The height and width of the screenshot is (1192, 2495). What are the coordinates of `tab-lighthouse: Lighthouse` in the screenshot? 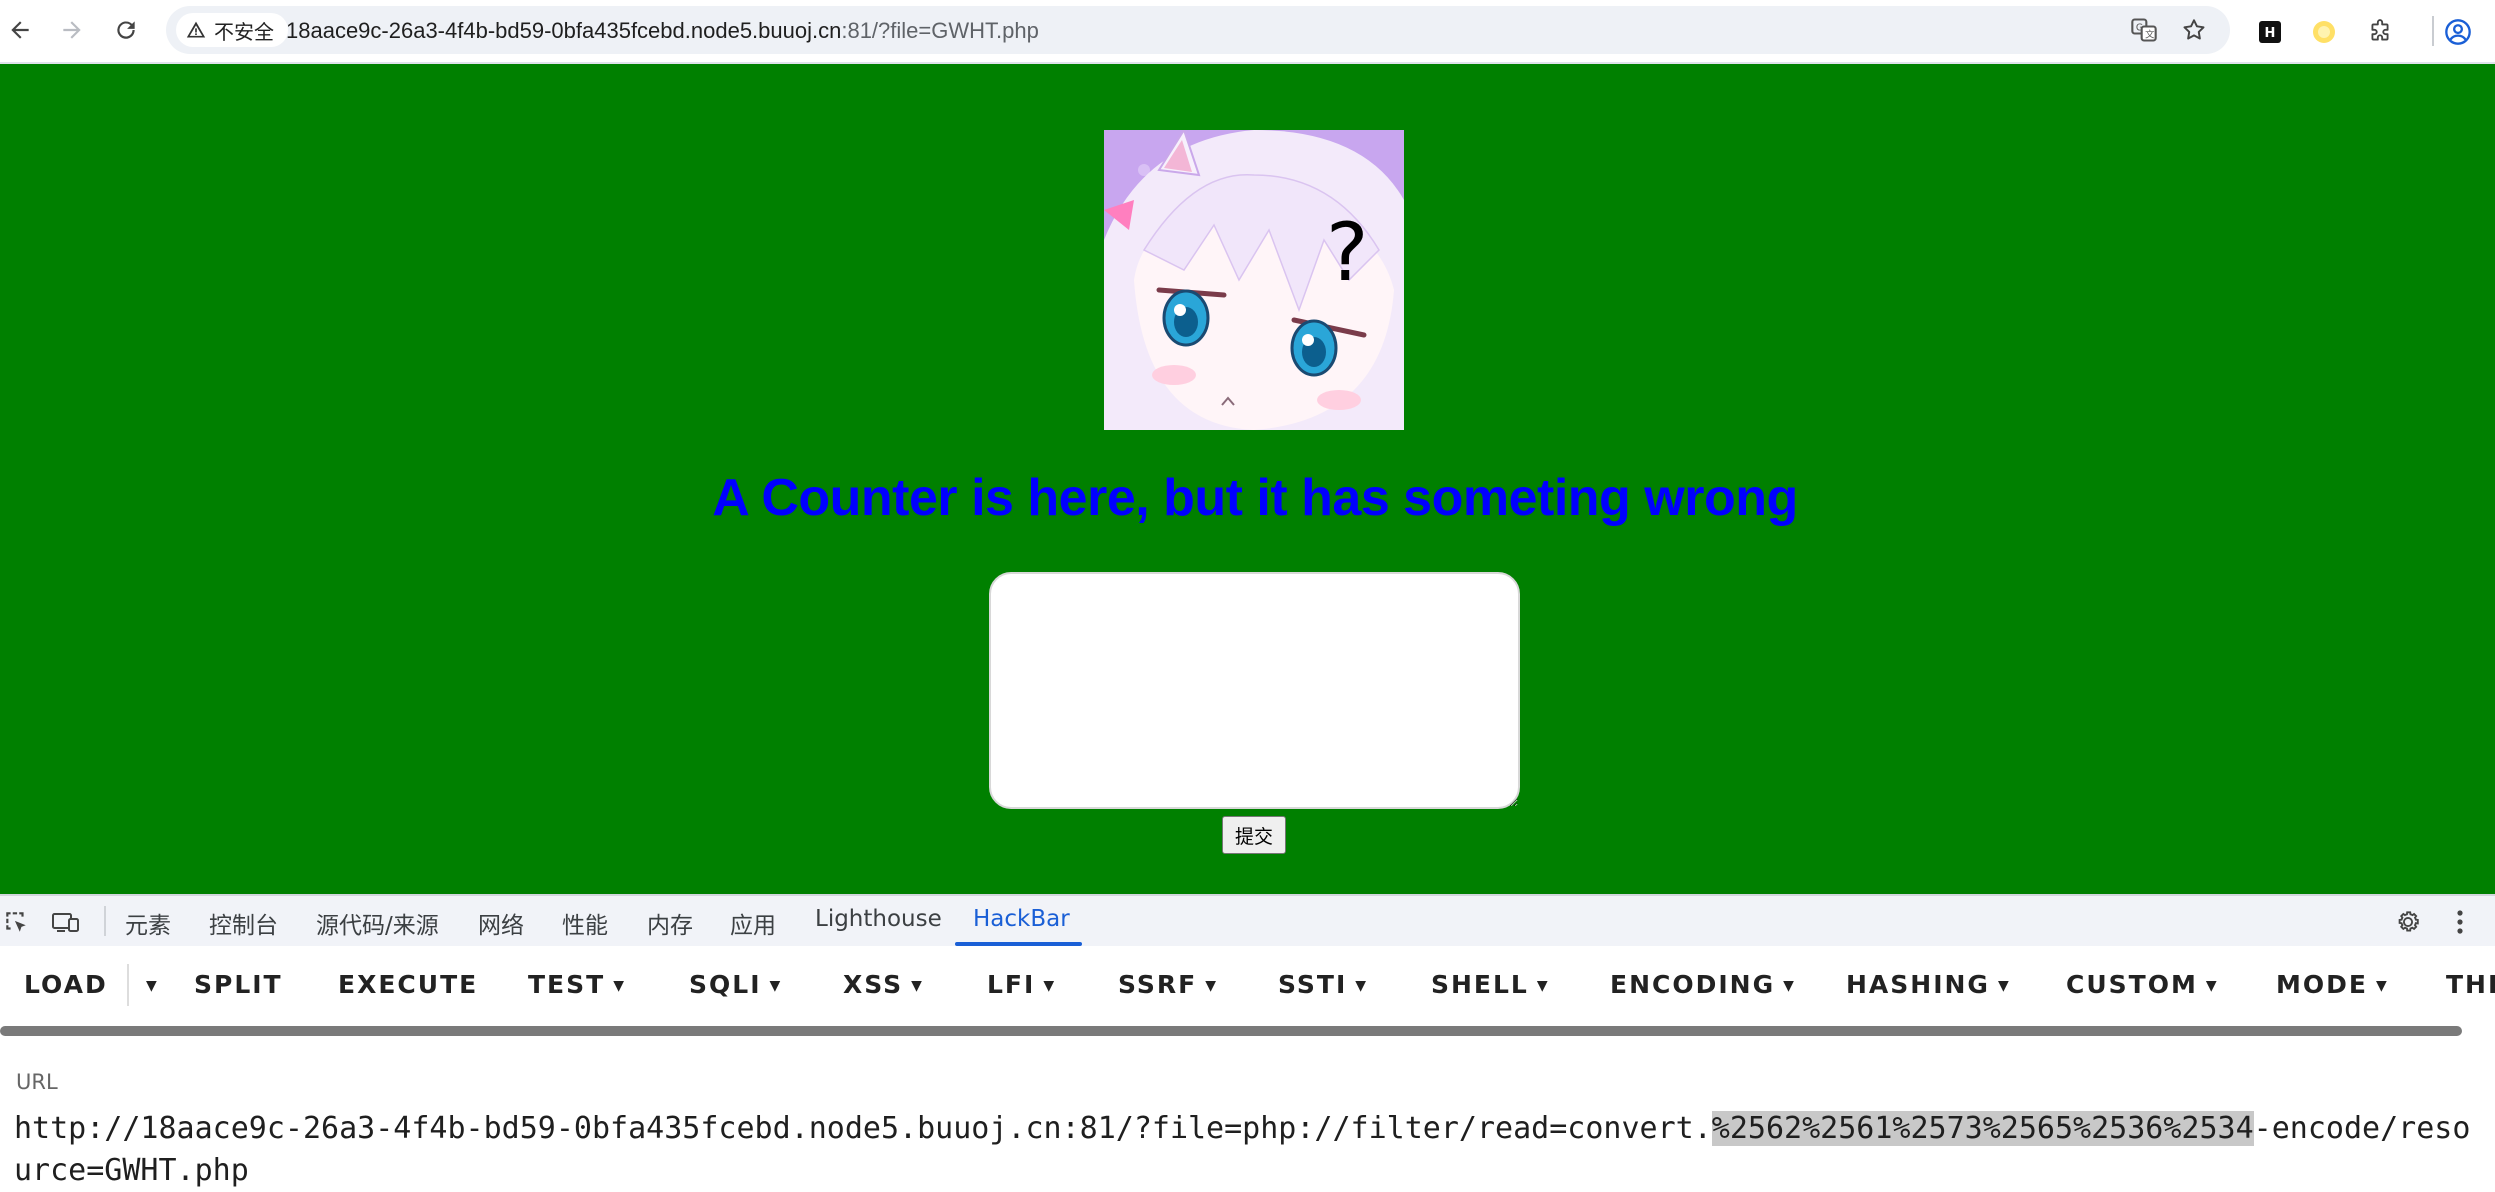 It's located at (878, 919).